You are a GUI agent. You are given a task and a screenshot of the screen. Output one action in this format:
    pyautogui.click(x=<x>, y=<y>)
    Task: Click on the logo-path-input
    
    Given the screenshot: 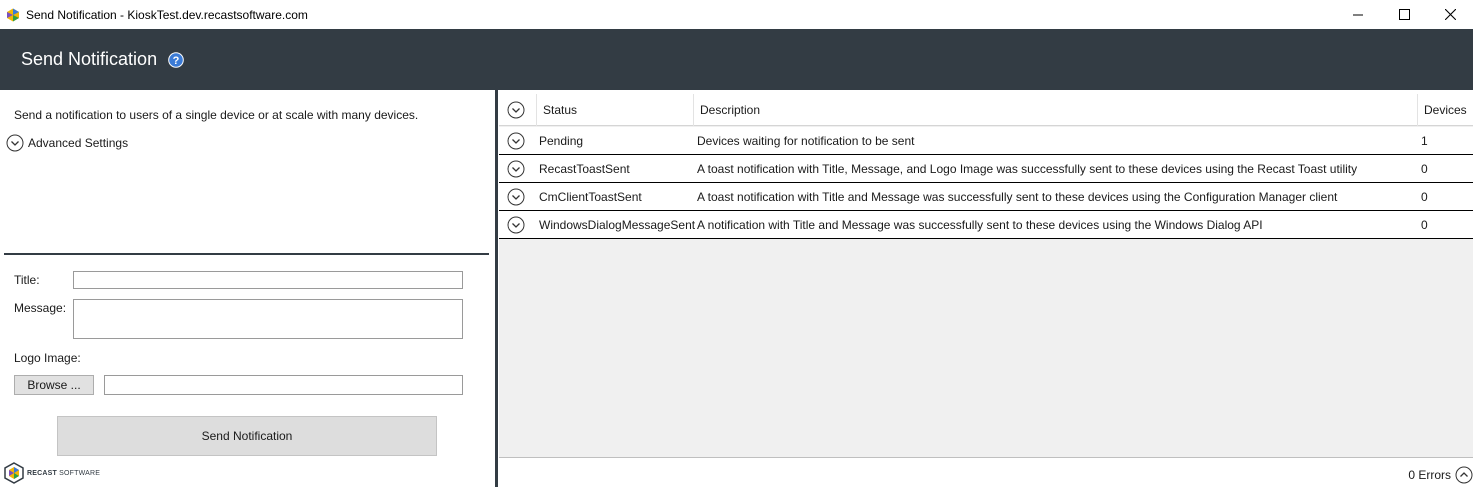 What is the action you would take?
    pyautogui.click(x=283, y=385)
    